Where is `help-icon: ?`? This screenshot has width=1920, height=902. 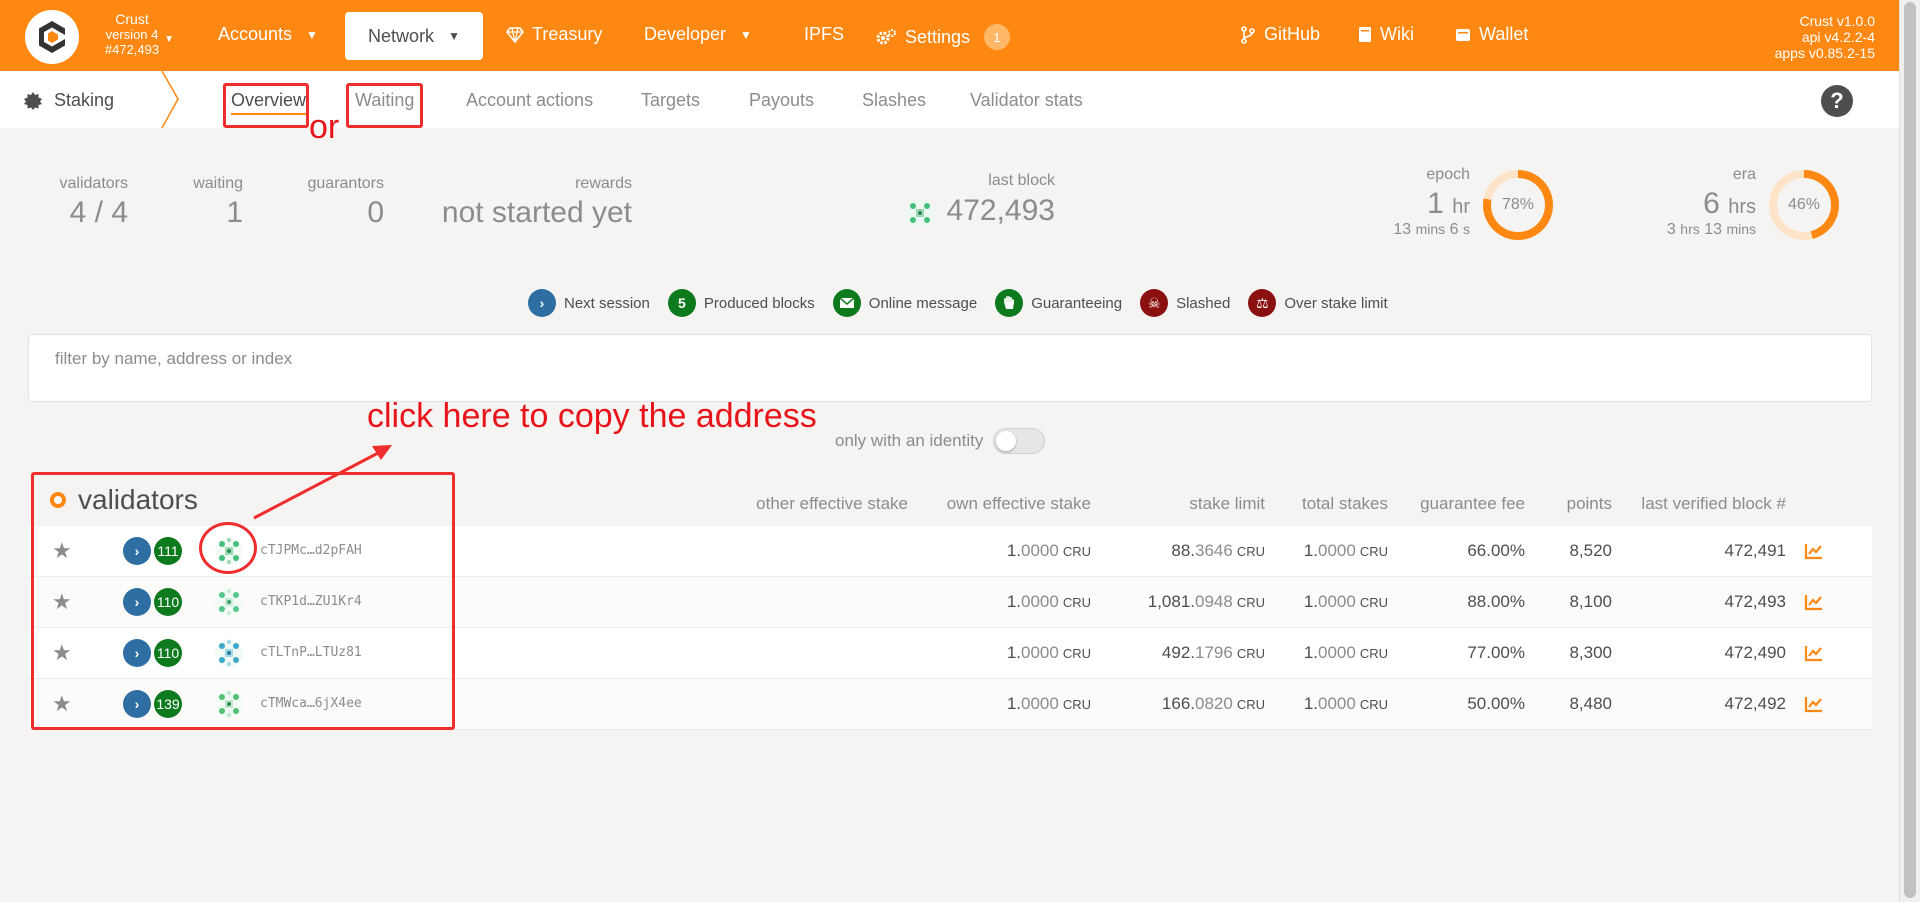
help-icon: ? is located at coordinates (1837, 101).